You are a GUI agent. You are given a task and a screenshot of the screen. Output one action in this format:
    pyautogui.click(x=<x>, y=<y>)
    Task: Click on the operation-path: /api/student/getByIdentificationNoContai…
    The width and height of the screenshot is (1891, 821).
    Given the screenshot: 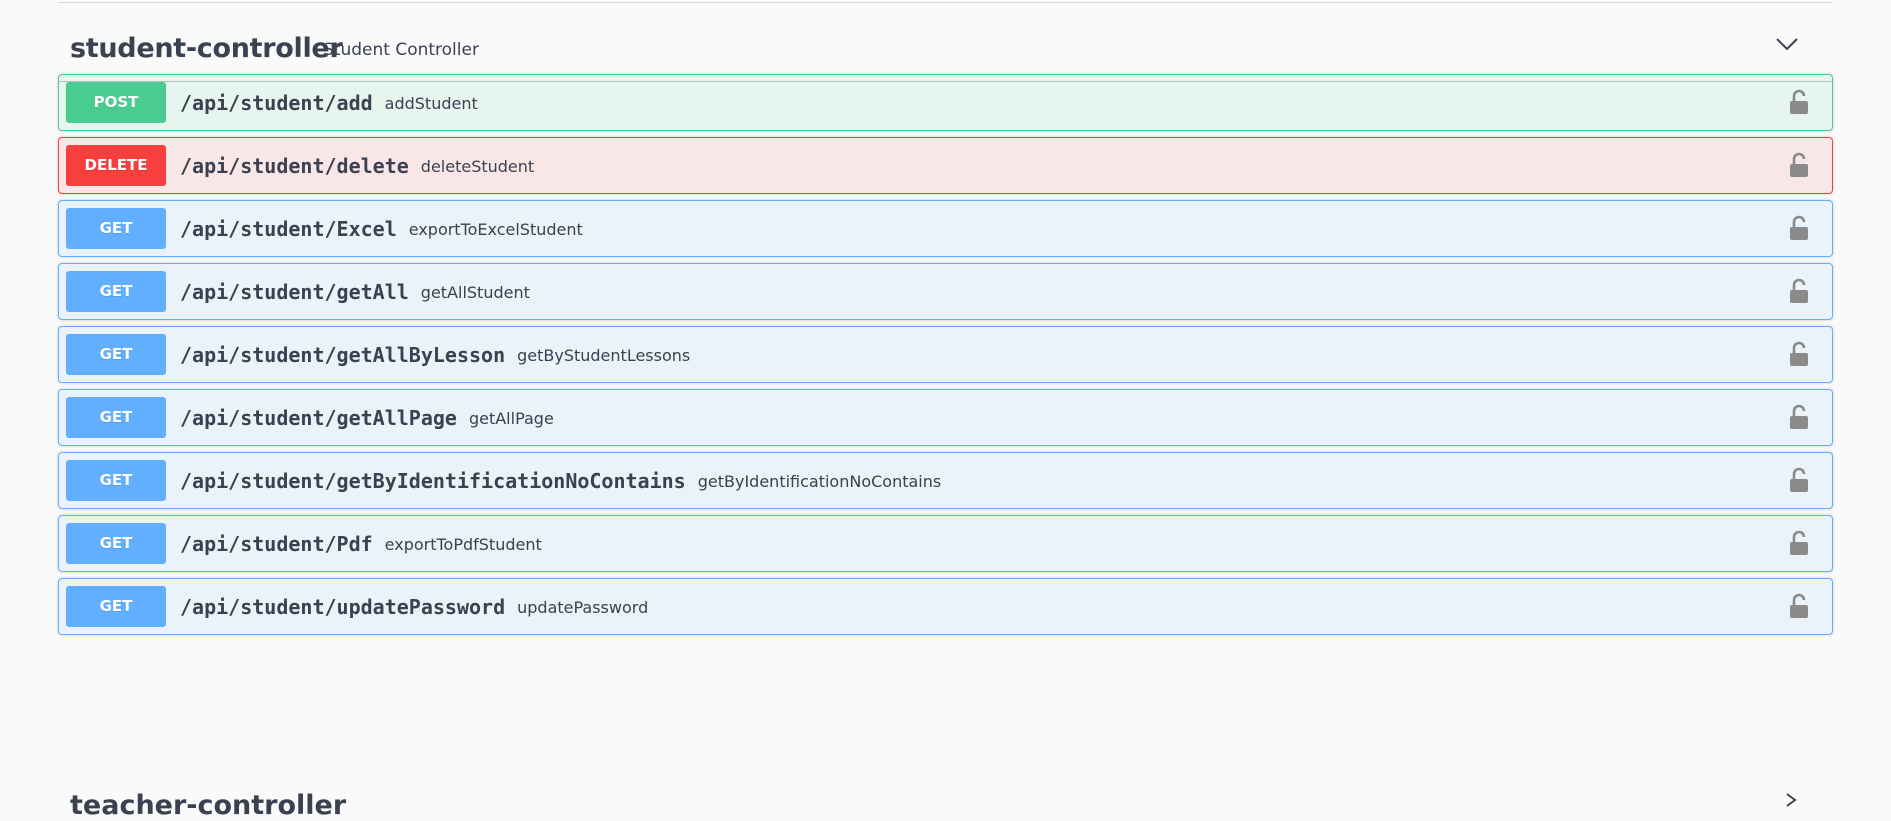 What is the action you would take?
    pyautogui.click(x=560, y=481)
    